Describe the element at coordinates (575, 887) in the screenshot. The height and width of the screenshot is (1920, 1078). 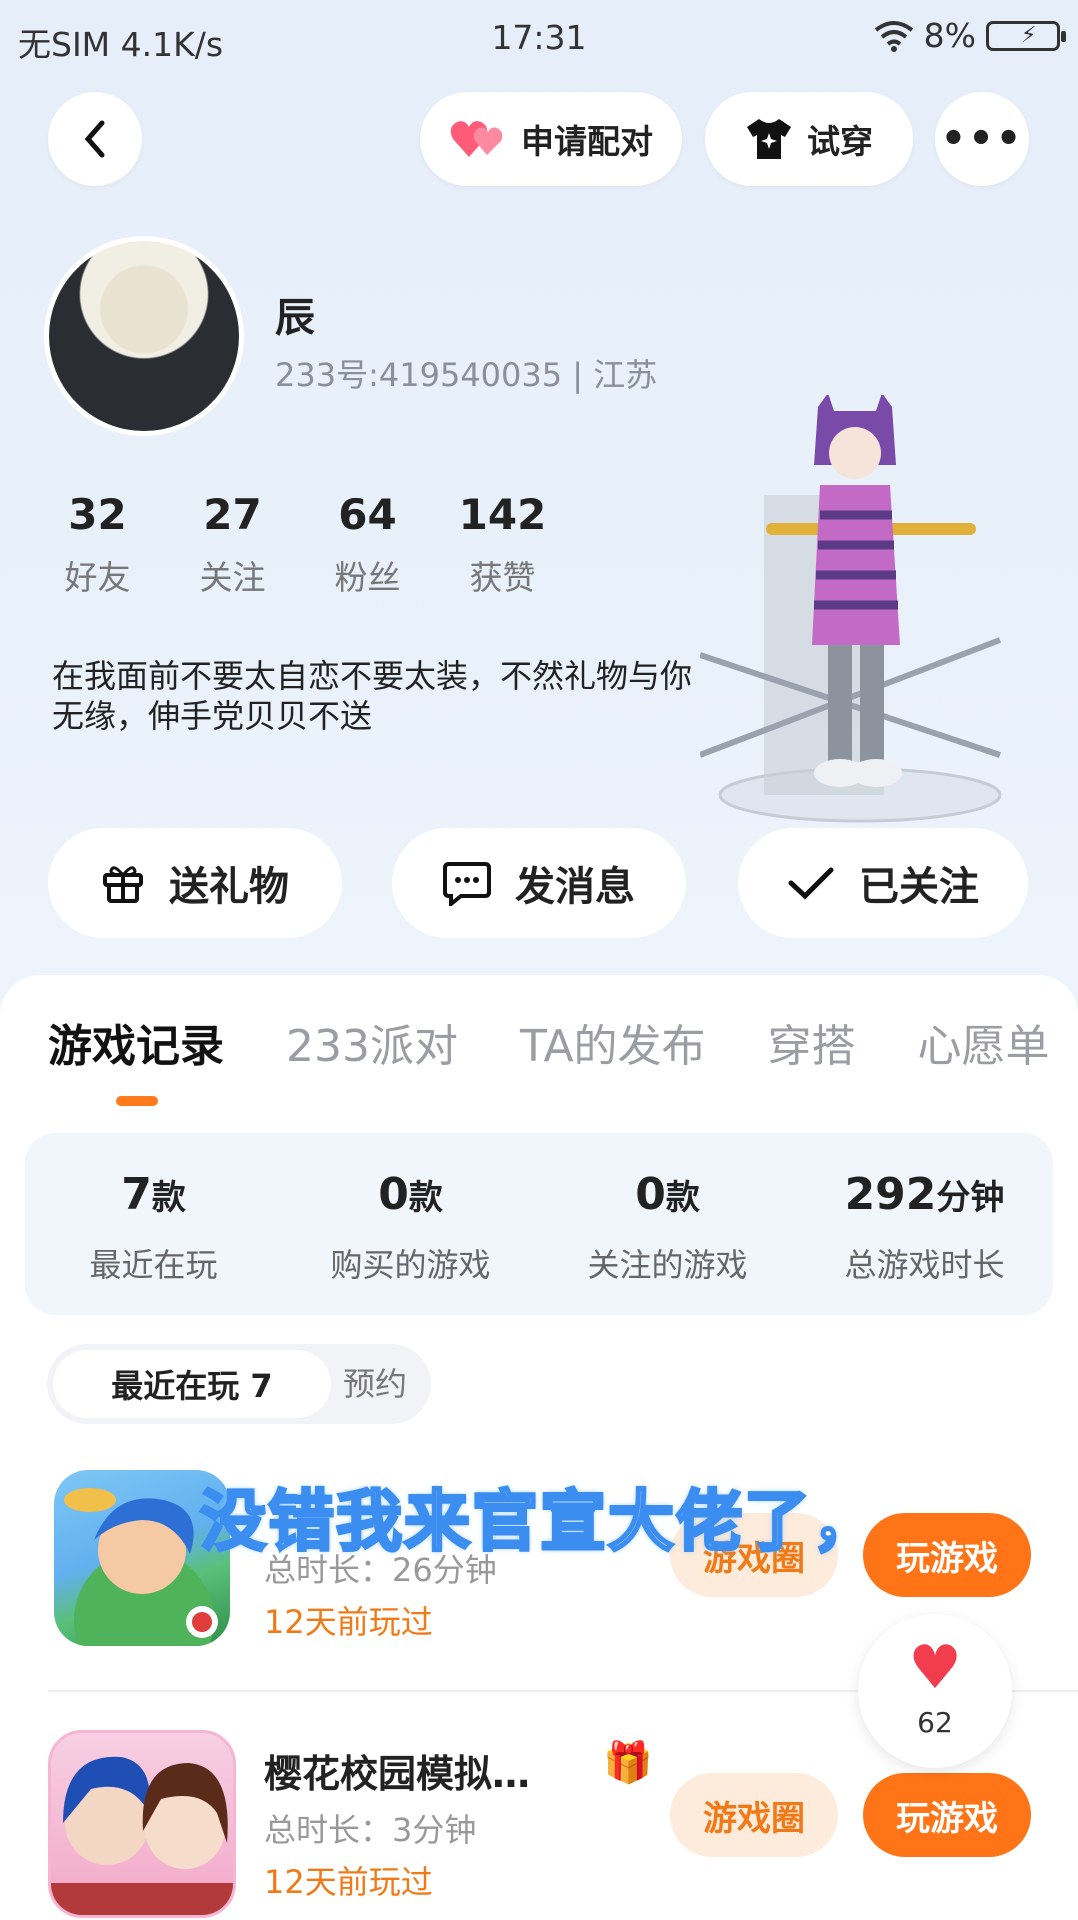
I see `send-message-label: 发消息` at that location.